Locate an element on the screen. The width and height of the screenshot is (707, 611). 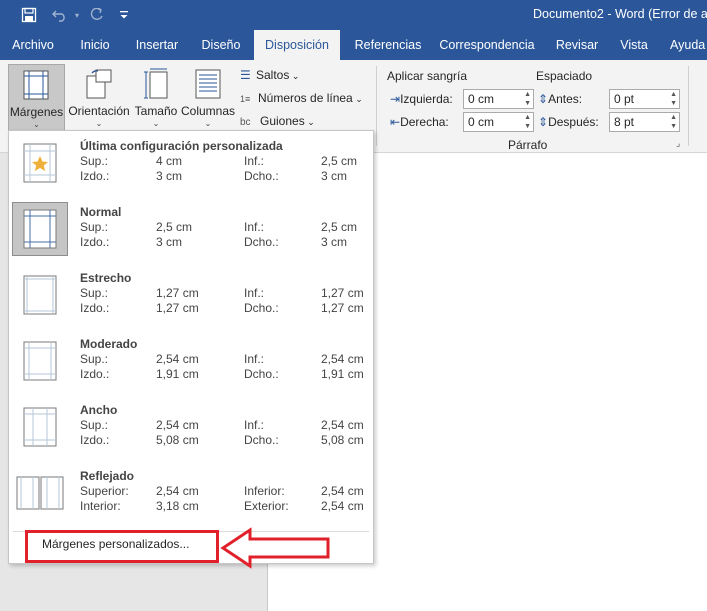
margin-bottom-value: 1,27 cm is located at coordinates (342, 293).